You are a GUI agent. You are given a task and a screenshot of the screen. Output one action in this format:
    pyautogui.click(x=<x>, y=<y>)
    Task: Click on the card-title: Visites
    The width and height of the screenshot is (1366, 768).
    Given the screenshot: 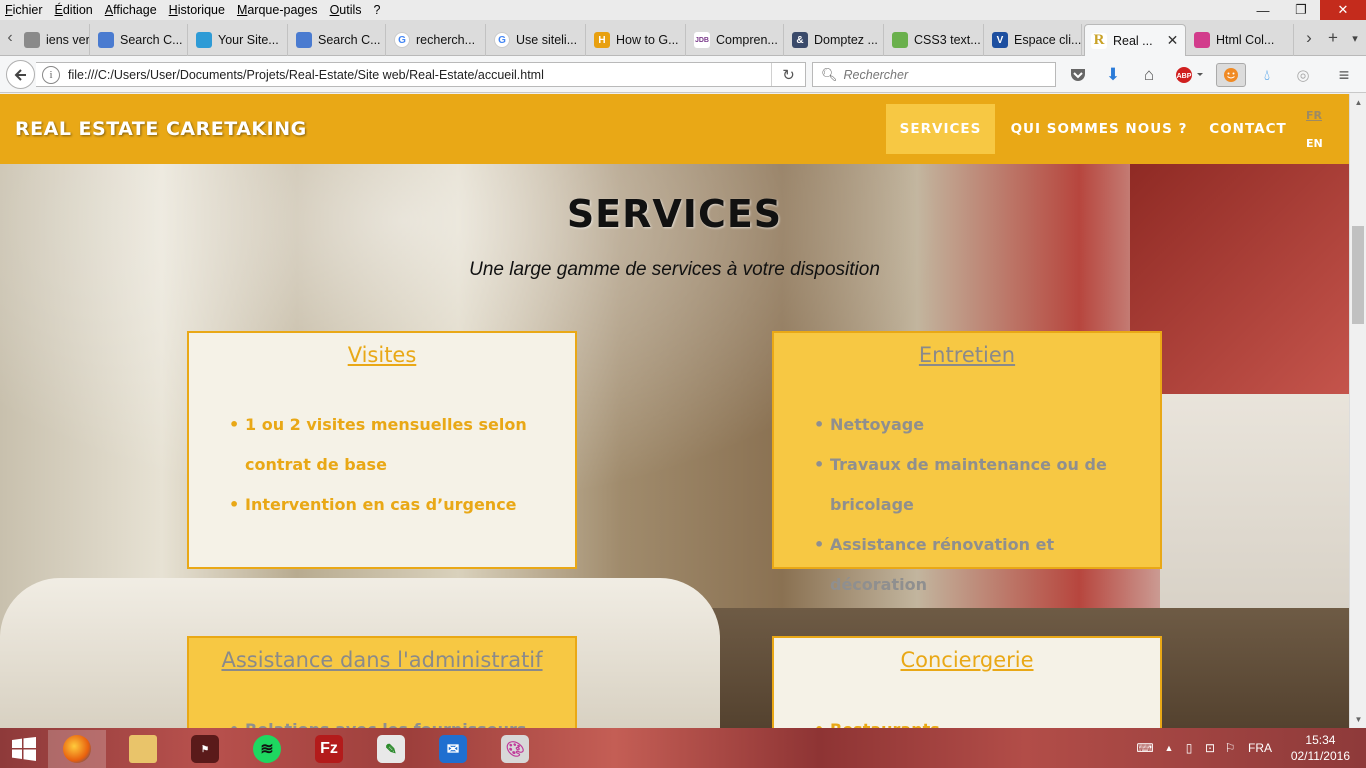 What is the action you would take?
    pyautogui.click(x=382, y=355)
    